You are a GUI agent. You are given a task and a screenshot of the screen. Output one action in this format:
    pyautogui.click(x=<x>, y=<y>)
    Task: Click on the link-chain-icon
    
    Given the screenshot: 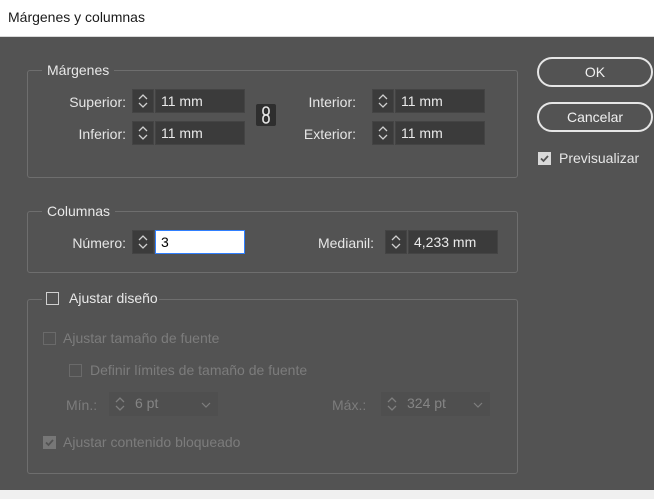 What is the action you would take?
    pyautogui.click(x=266, y=115)
    